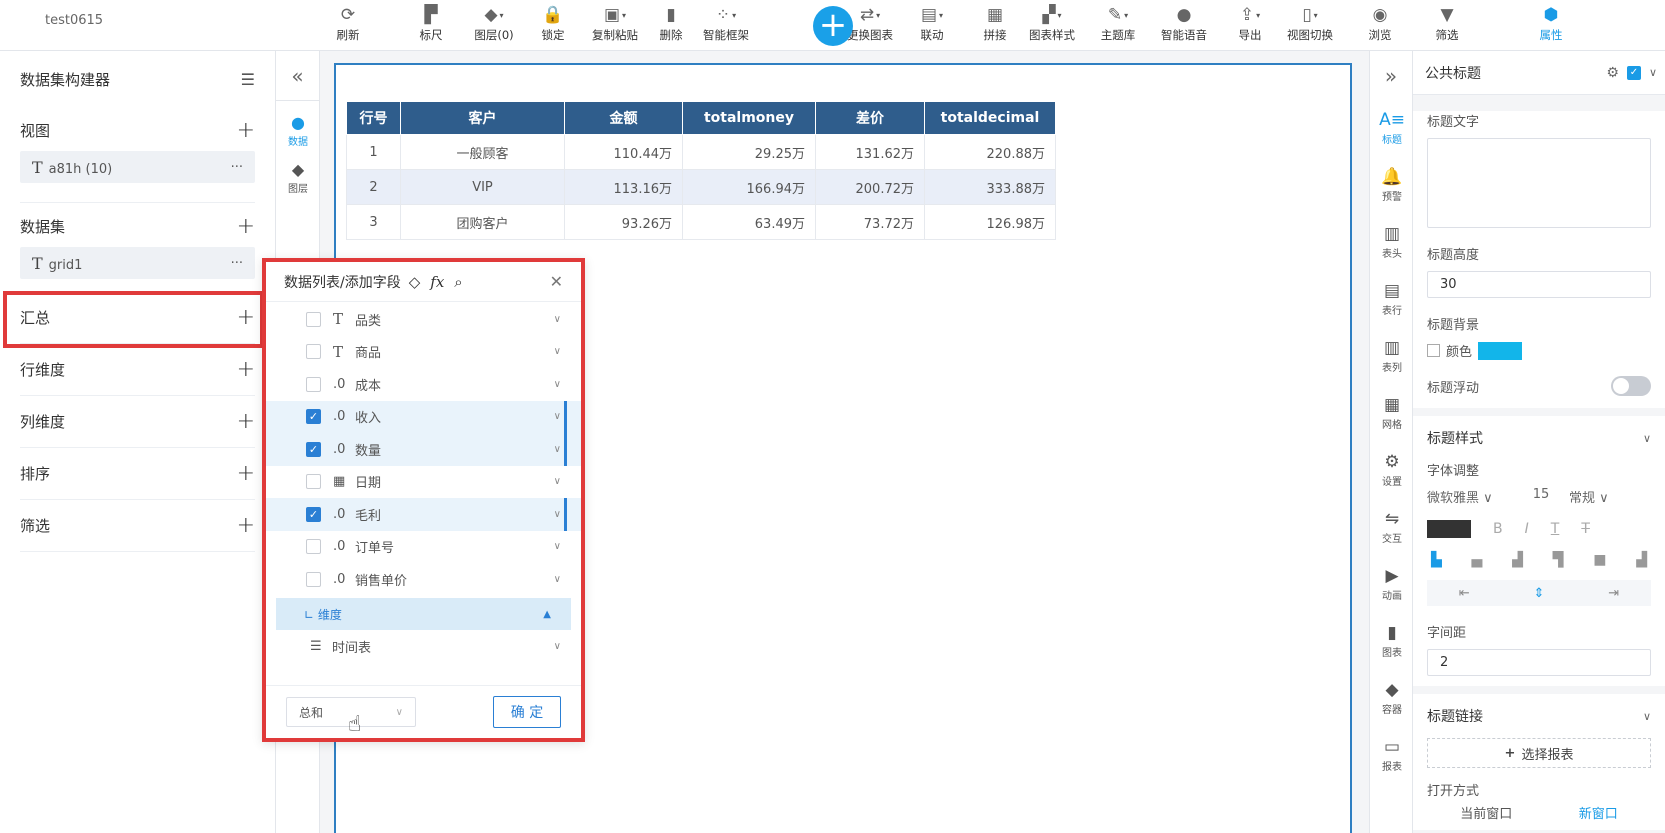 This screenshot has width=1665, height=833. What do you see at coordinates (298, 130) in the screenshot?
I see `tab-data: ● 数据` at bounding box center [298, 130].